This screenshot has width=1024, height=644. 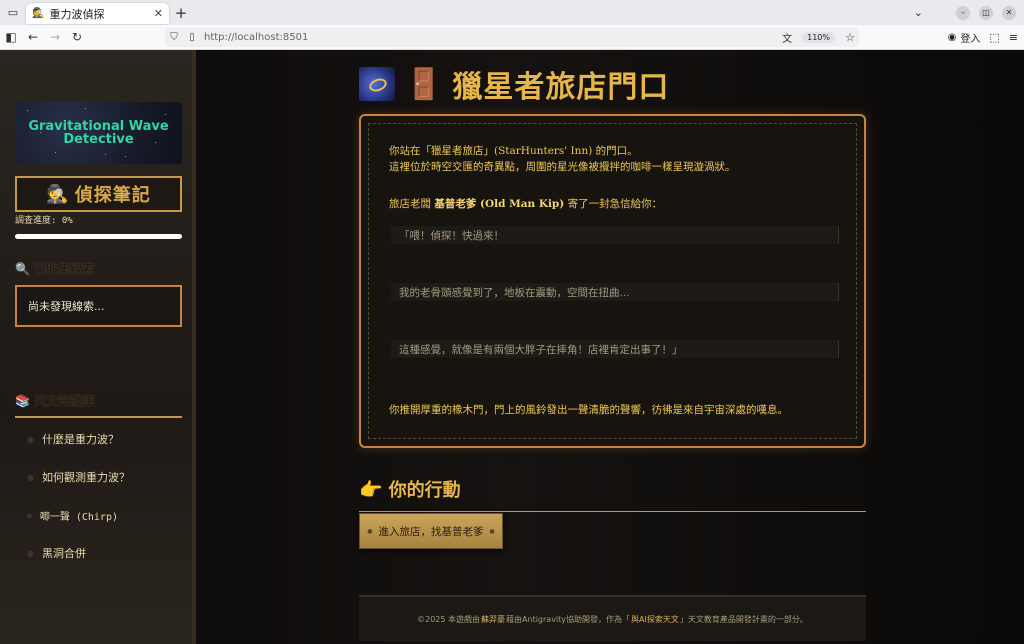 I want to click on account-icon: ◉, so click(x=952, y=37).